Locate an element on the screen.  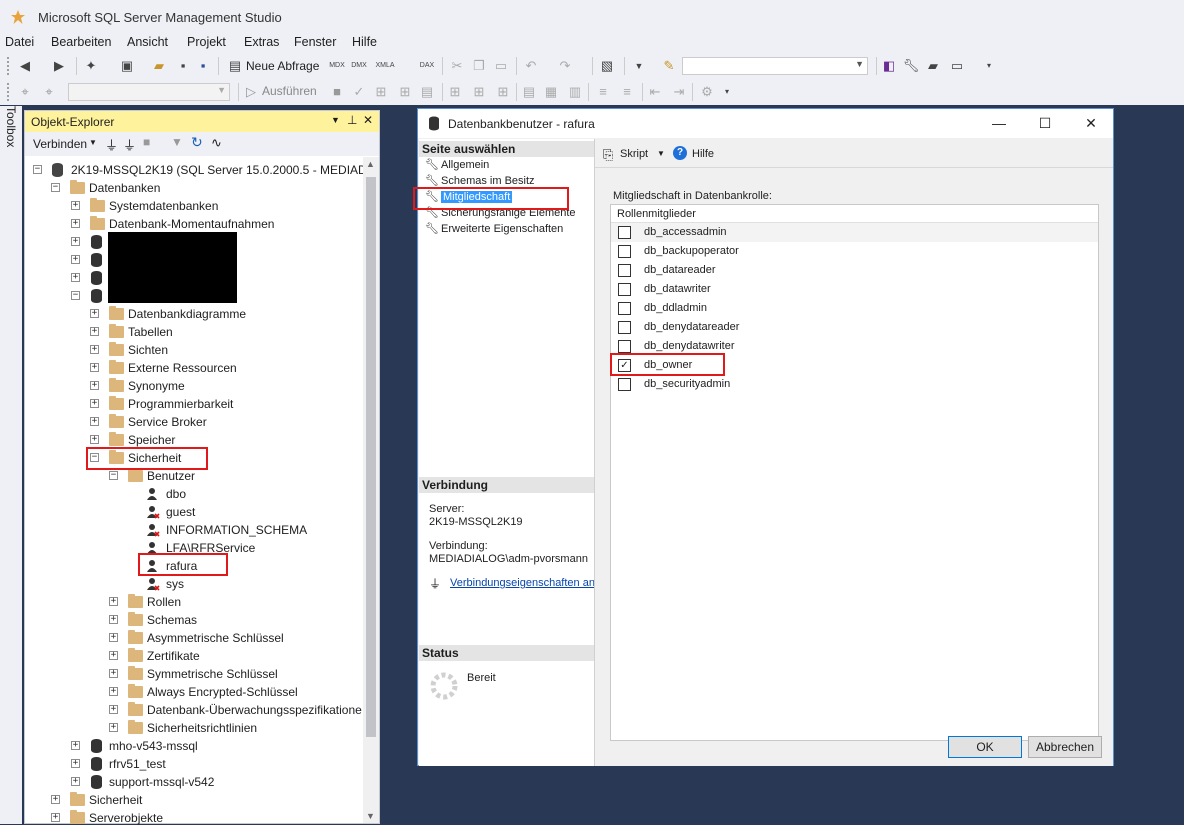
role-row: db_accessadmin is located at coordinates (854, 232).